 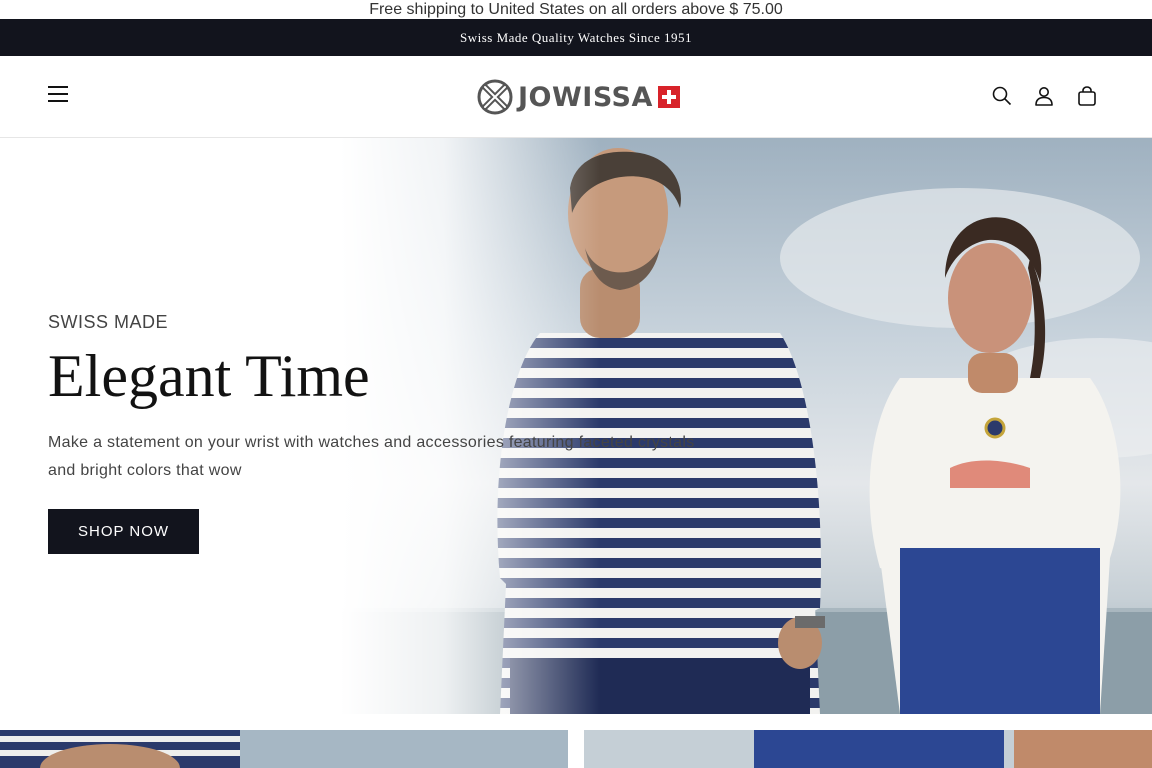 I want to click on logo-text: JOWISSA, so click(x=585, y=97).